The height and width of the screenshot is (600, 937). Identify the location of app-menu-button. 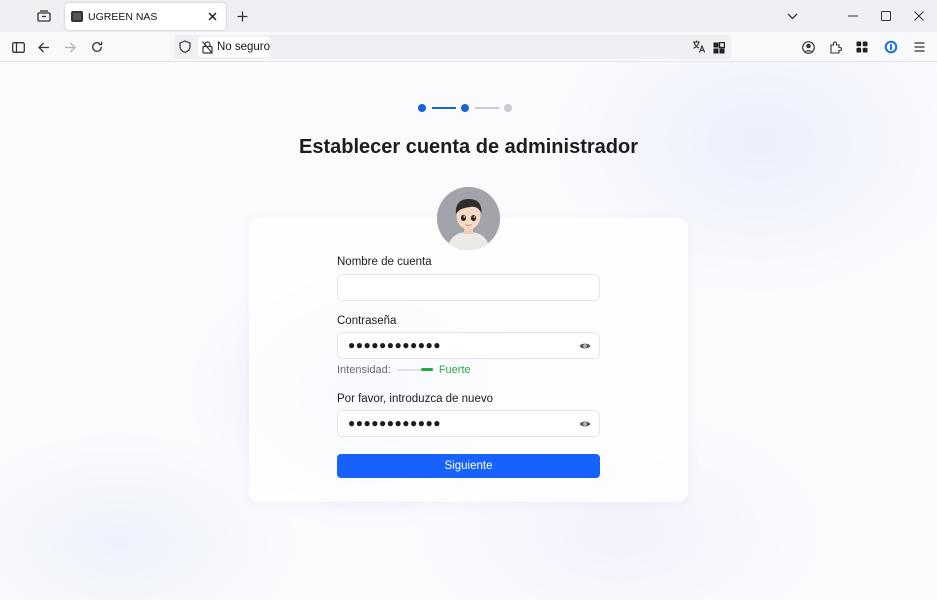
(919, 47).